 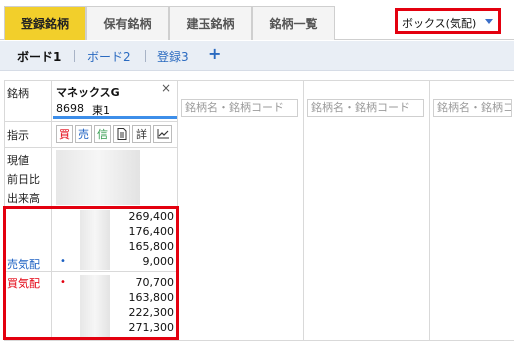 I want to click on detail-button: 詳, so click(x=141, y=134).